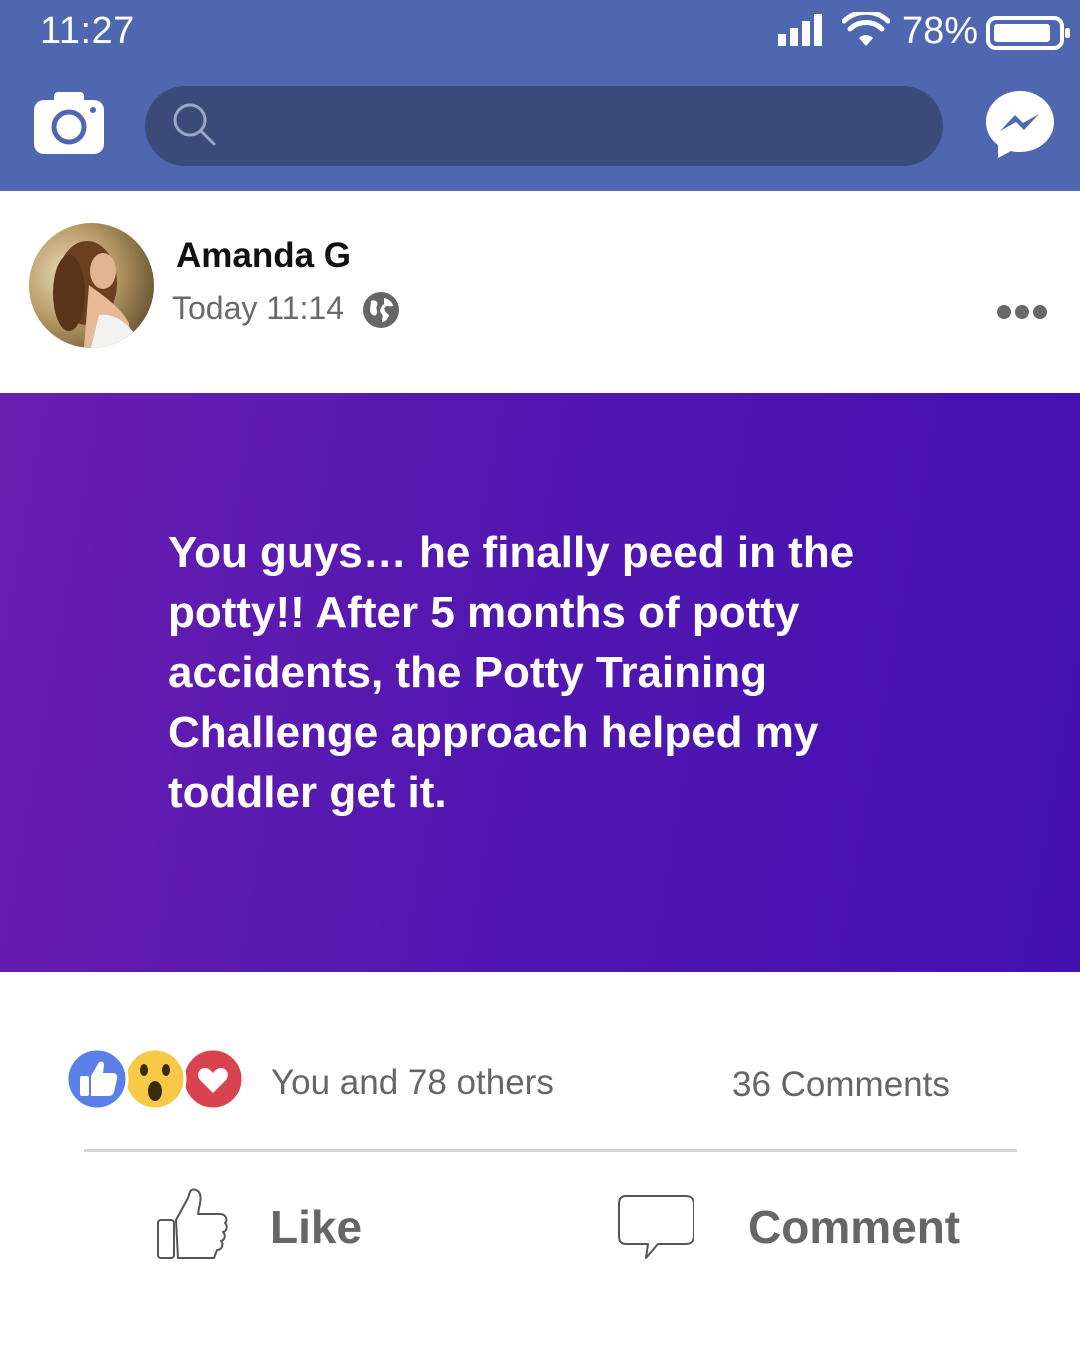  Describe the element at coordinates (69, 123) in the screenshot. I see `camera-icon` at that location.